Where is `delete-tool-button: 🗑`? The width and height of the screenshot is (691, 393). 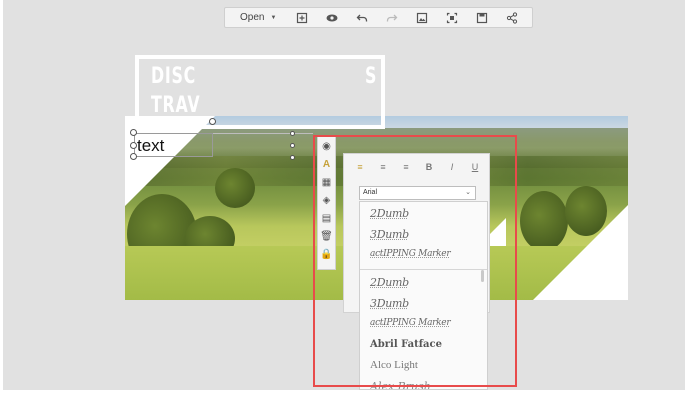
delete-tool-button: 🗑 is located at coordinates (326, 236).